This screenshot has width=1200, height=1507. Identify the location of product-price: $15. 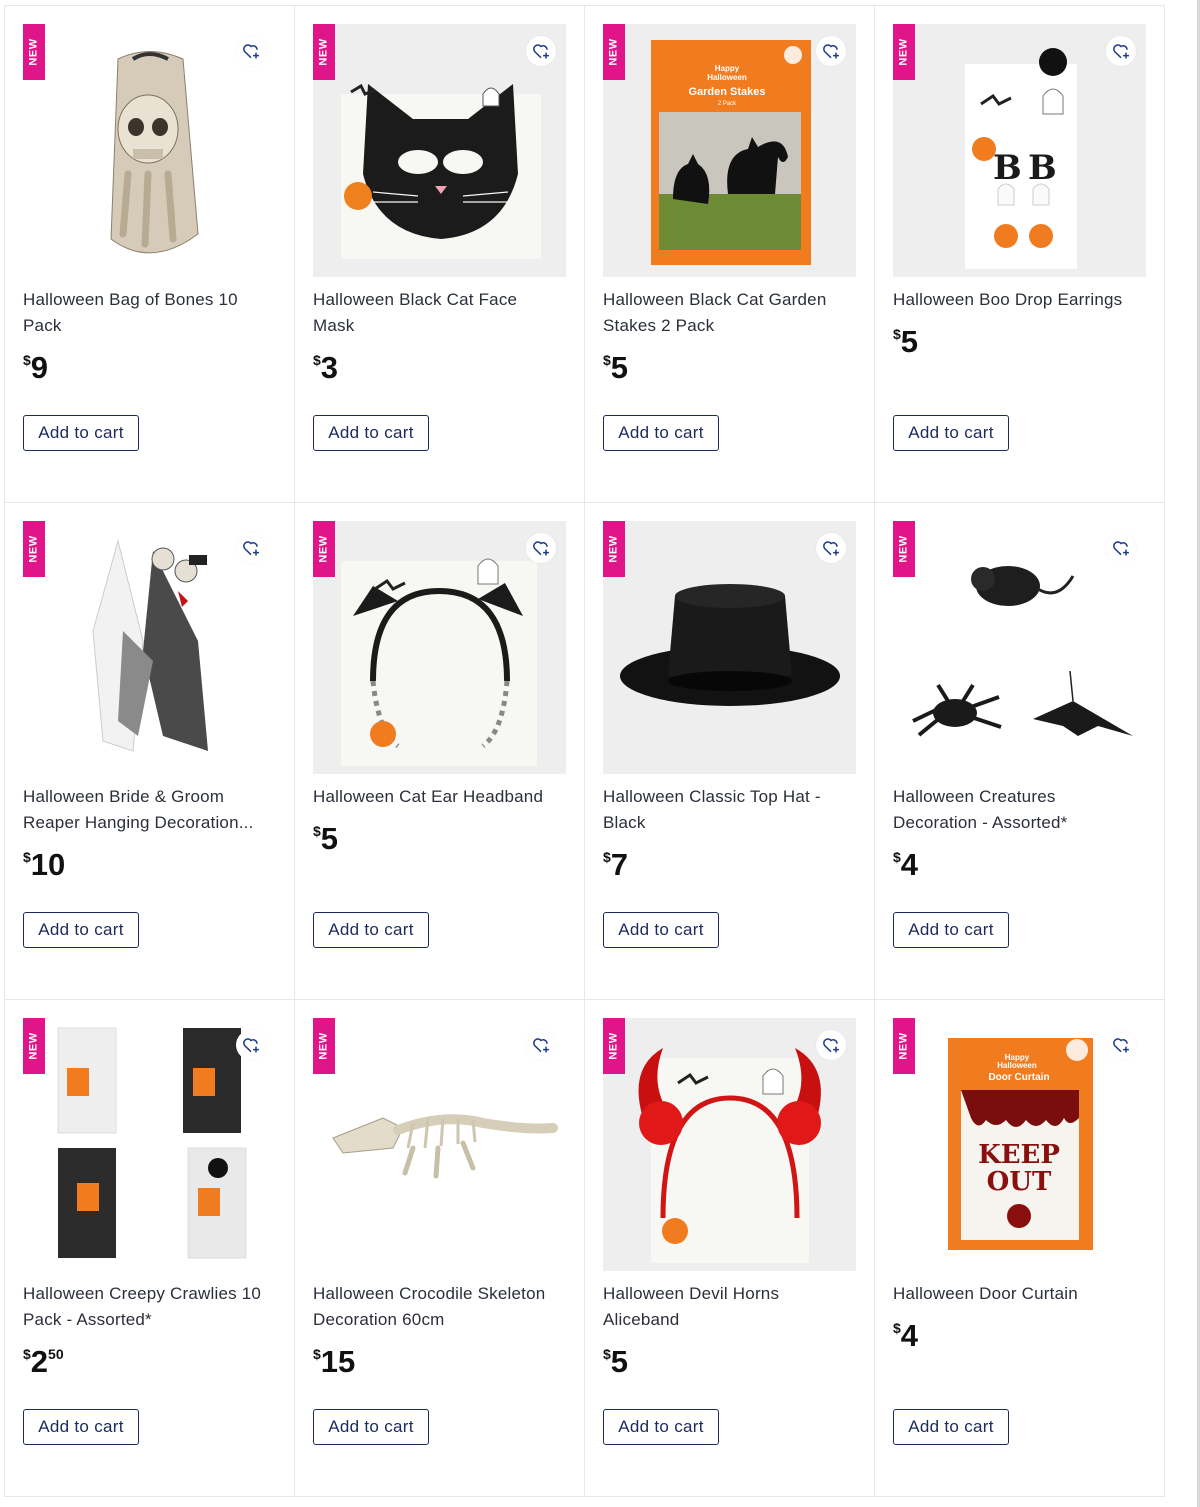
(334, 1361).